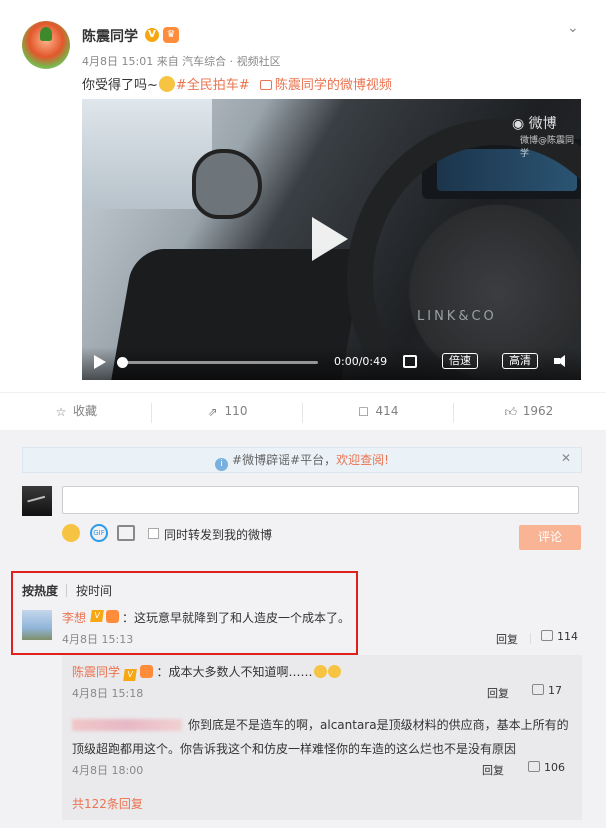 The height and width of the screenshot is (828, 606). I want to click on comment-date: 4月8日 15:13, so click(98, 639).